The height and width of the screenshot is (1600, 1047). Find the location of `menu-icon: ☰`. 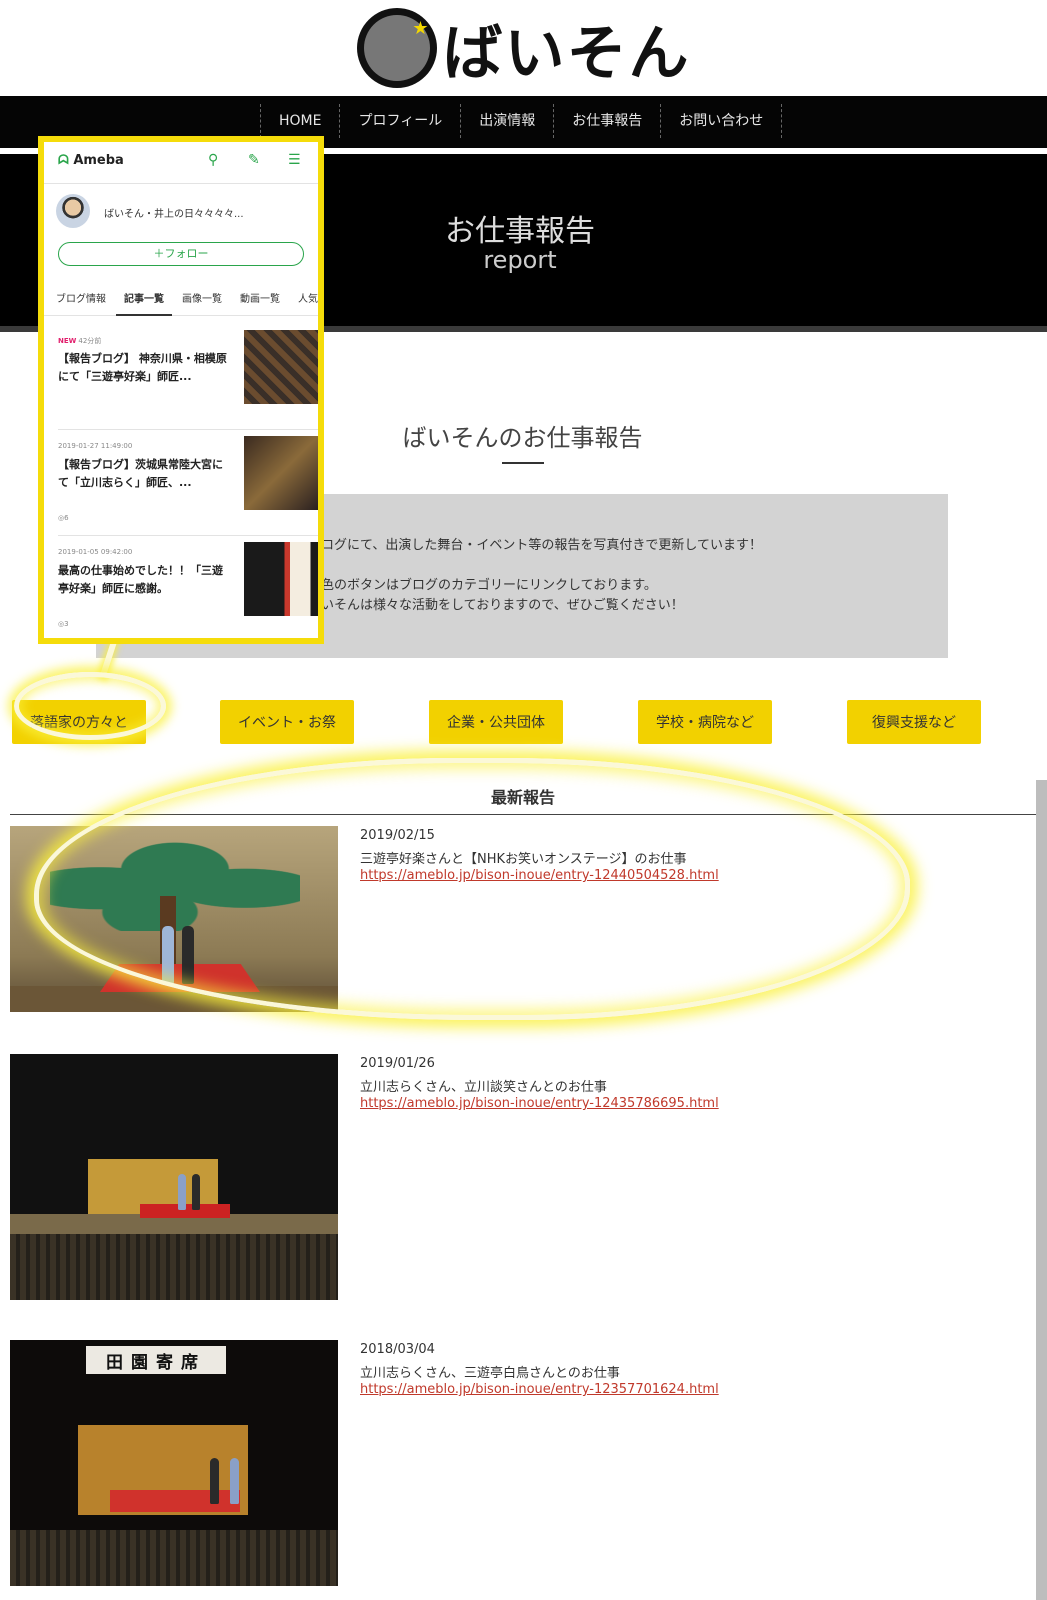

menu-icon: ☰ is located at coordinates (294, 160).